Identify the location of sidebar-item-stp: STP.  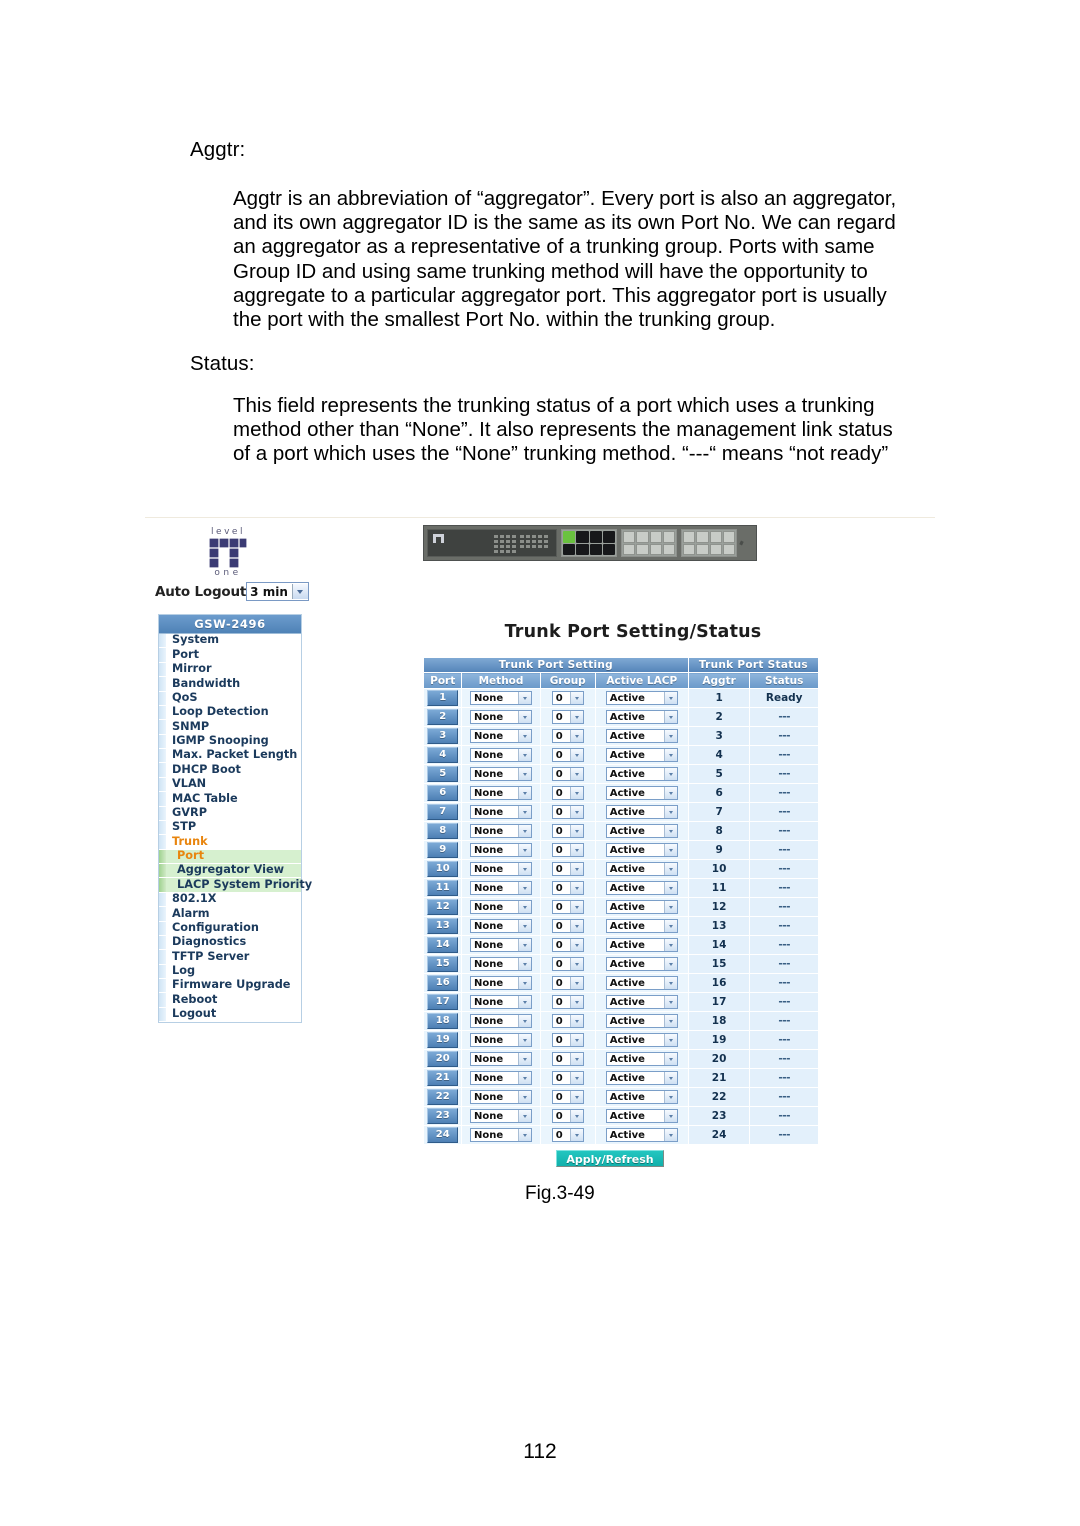
(230, 828).